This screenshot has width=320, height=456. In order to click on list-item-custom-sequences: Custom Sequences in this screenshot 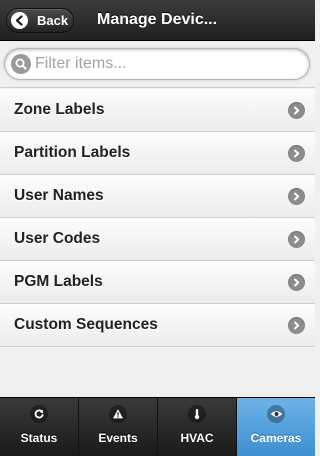, I will do `click(157, 325)`.